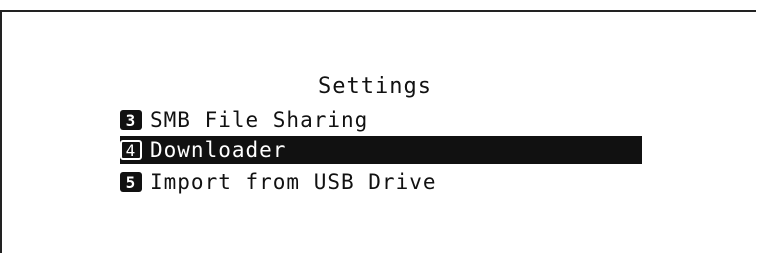 The height and width of the screenshot is (253, 757). What do you see at coordinates (131, 120) in the screenshot?
I see `number-3-icon: 3` at bounding box center [131, 120].